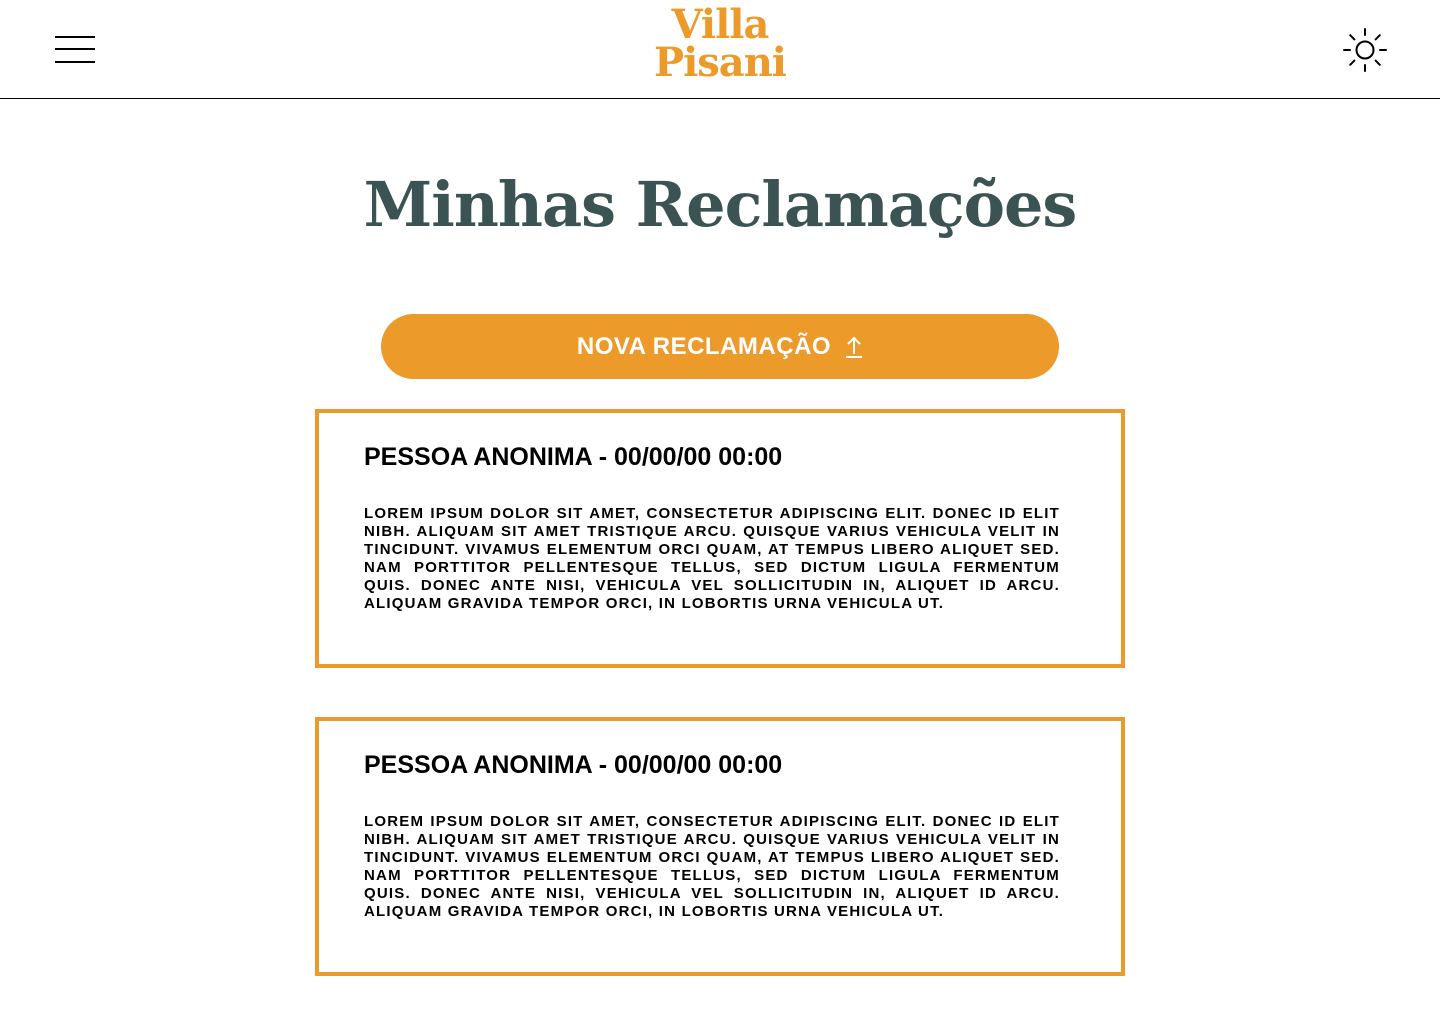 Image resolution: width=1440 pixels, height=1025 pixels. I want to click on hamburger-menu-icon, so click(75, 50).